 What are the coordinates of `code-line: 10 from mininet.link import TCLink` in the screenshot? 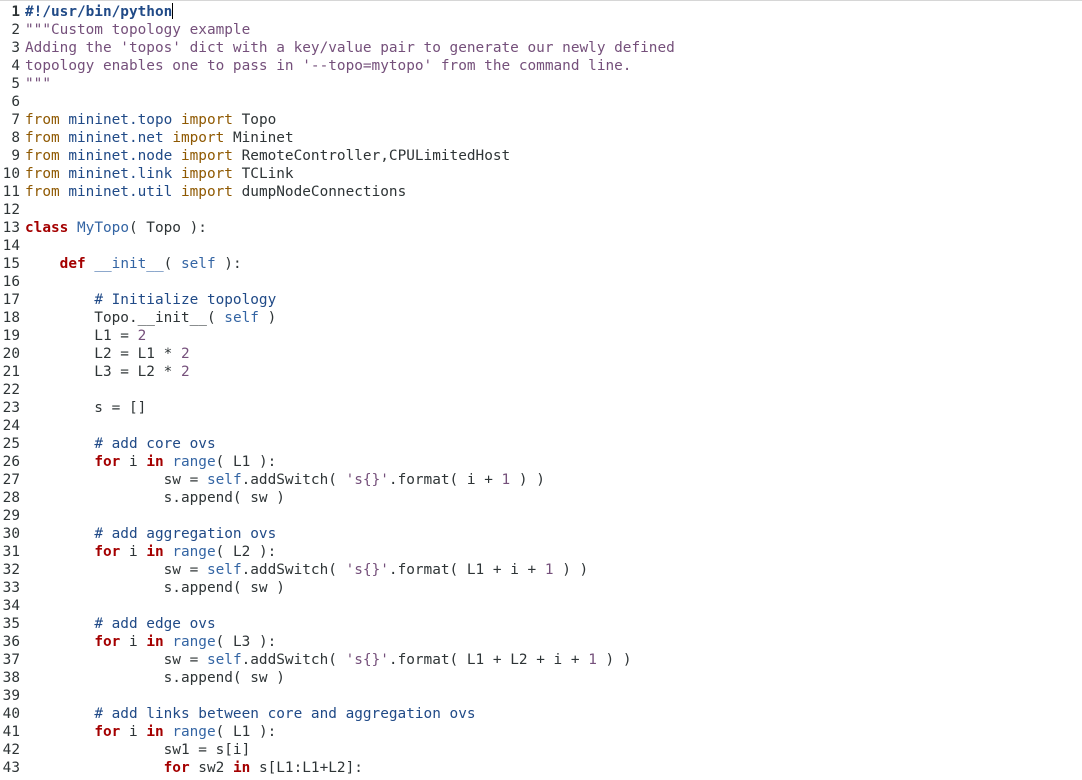 It's located at (541, 174).